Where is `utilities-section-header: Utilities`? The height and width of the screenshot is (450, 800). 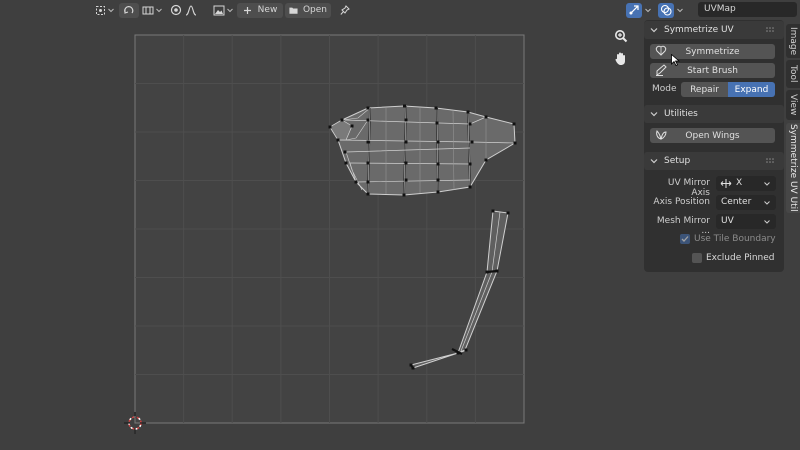 utilities-section-header: Utilities is located at coordinates (714, 114).